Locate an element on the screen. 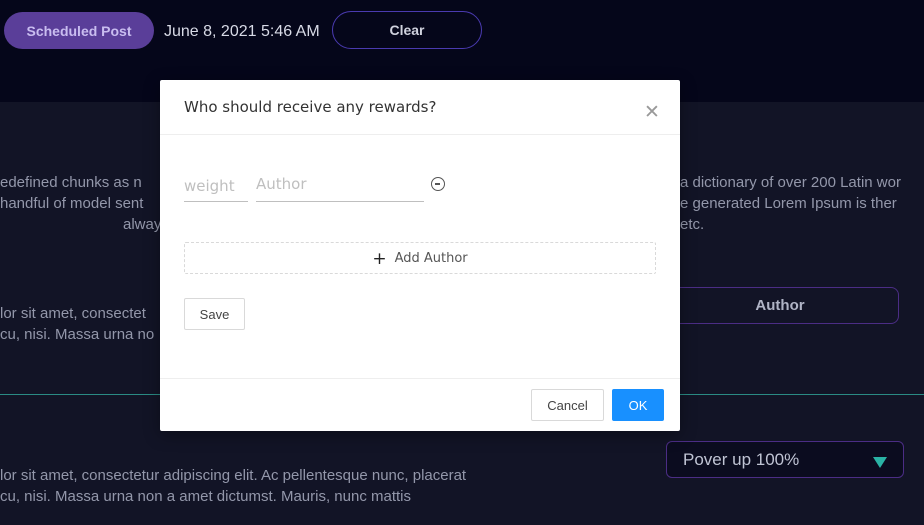 This screenshot has width=924, height=525. add-author-button: + Add Author is located at coordinates (420, 258).